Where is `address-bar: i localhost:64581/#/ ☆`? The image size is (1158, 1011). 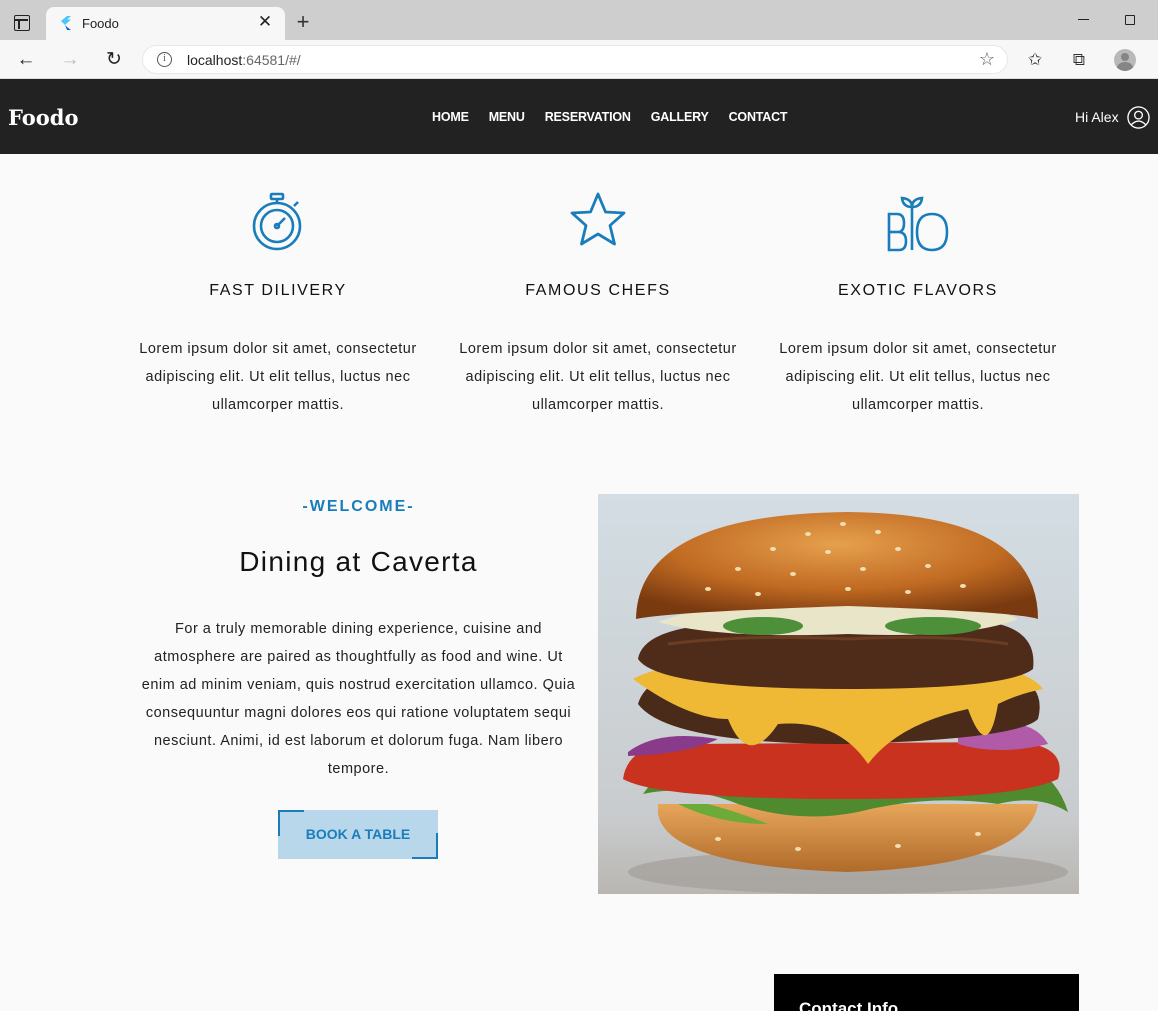 address-bar: i localhost:64581/#/ ☆ is located at coordinates (575, 59).